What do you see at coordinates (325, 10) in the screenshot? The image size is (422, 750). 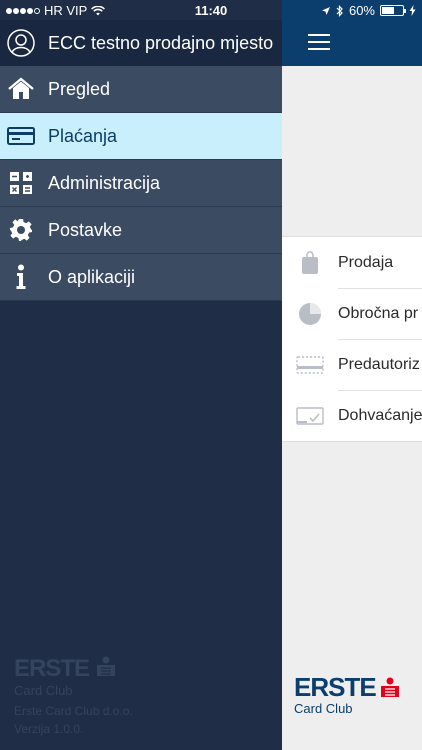 I see `location-arrow-icon` at bounding box center [325, 10].